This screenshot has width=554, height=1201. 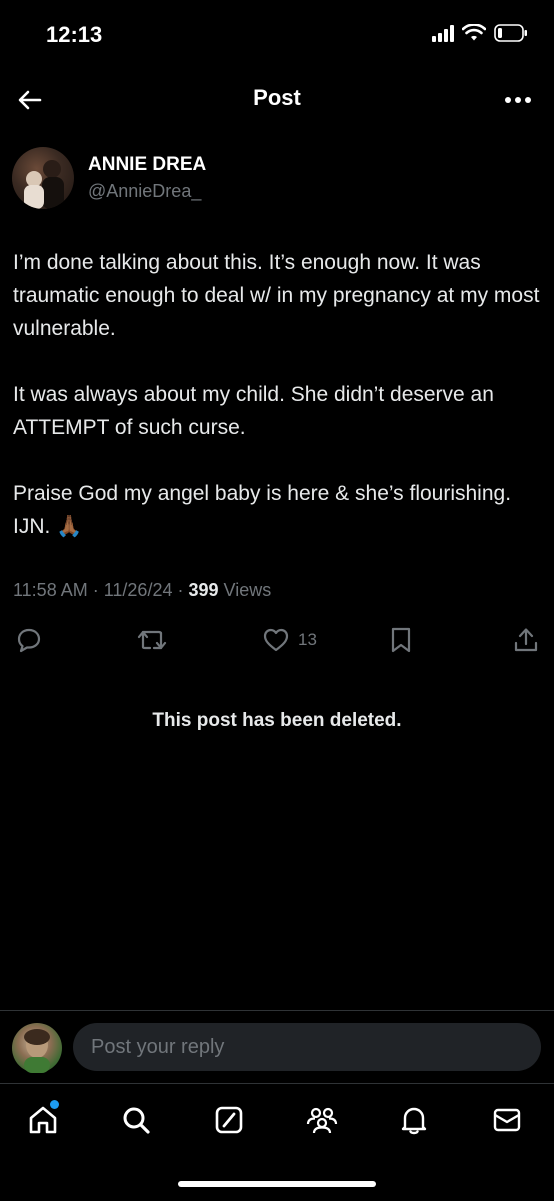 I want to click on wifi-icon, so click(x=474, y=32).